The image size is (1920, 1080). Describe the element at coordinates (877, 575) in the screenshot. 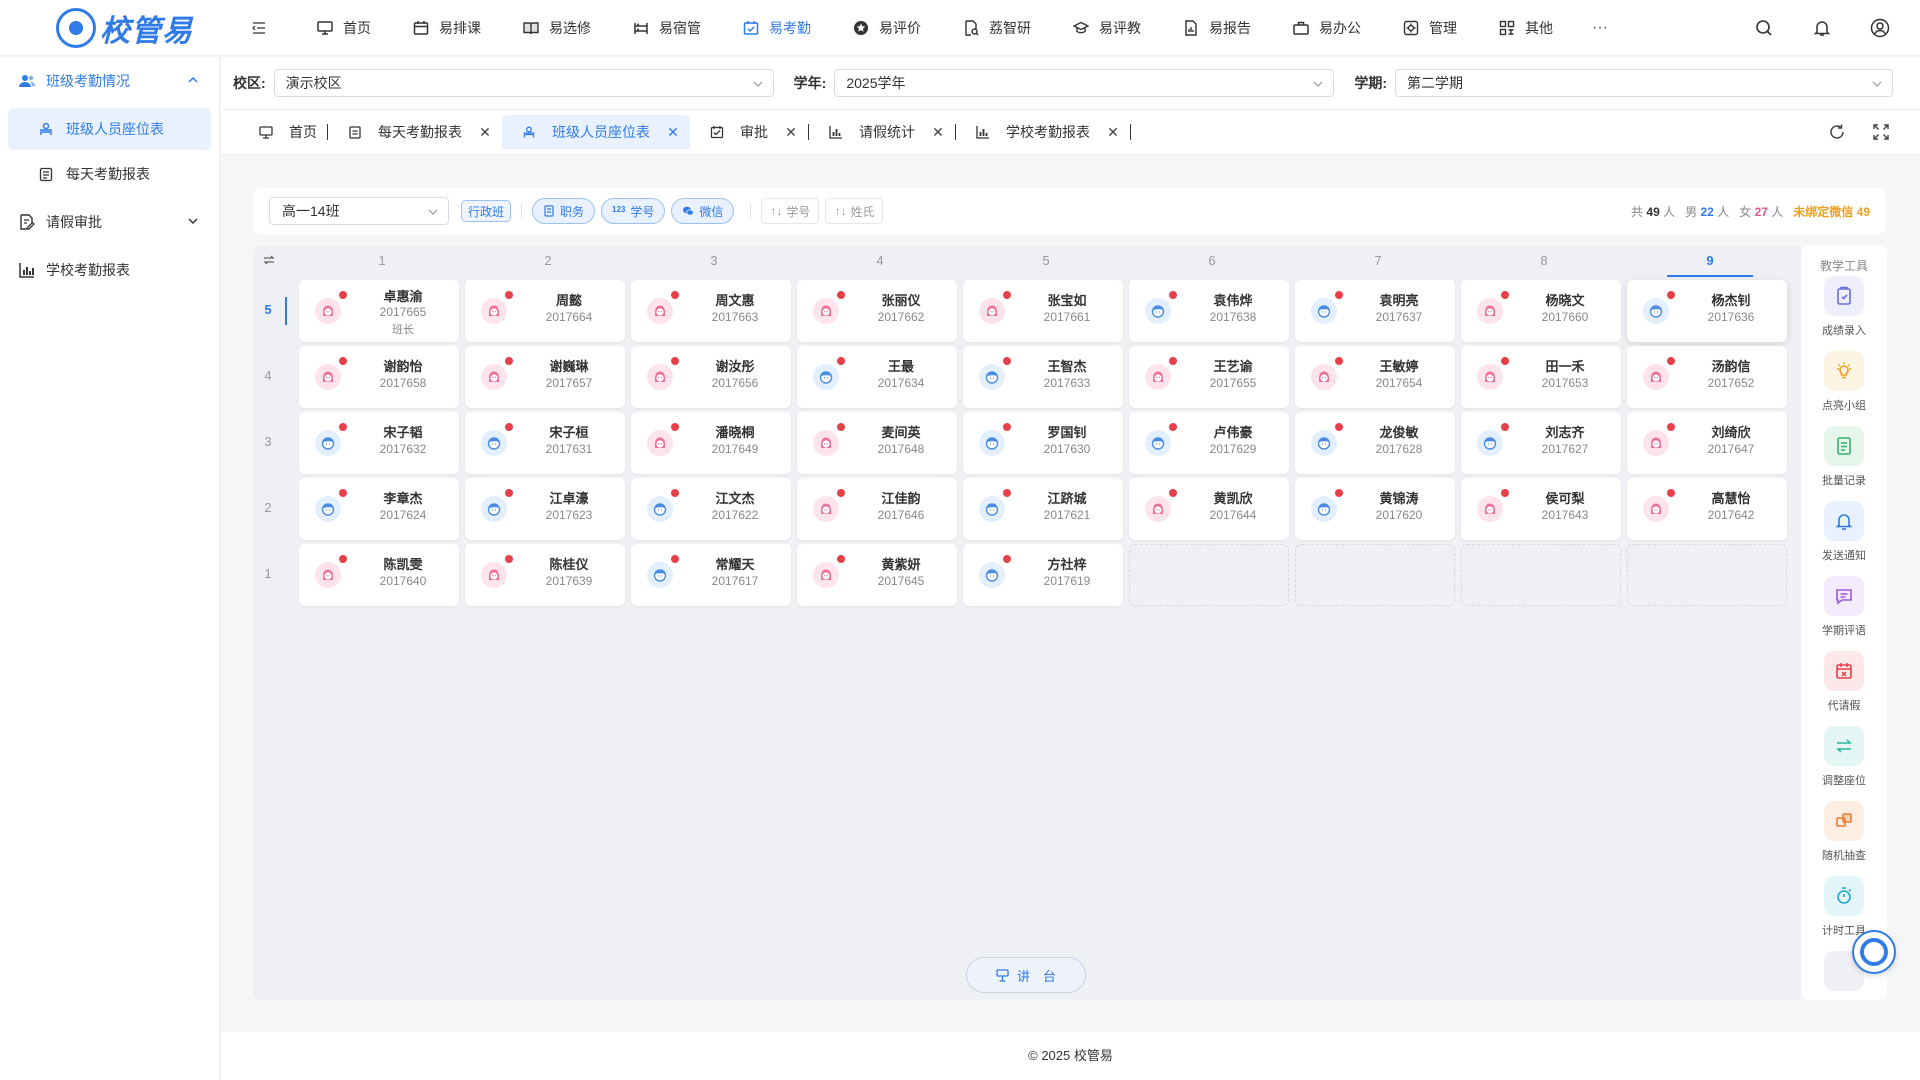

I see `student-seat: 黄紫妍 2017645` at that location.